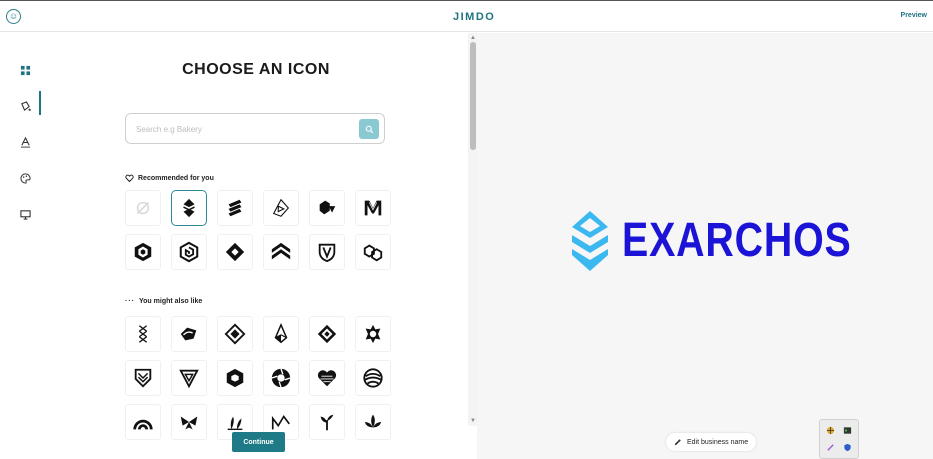 The width and height of the screenshot is (933, 459). I want to click on edit-business-name-label: Edit business name, so click(718, 442).